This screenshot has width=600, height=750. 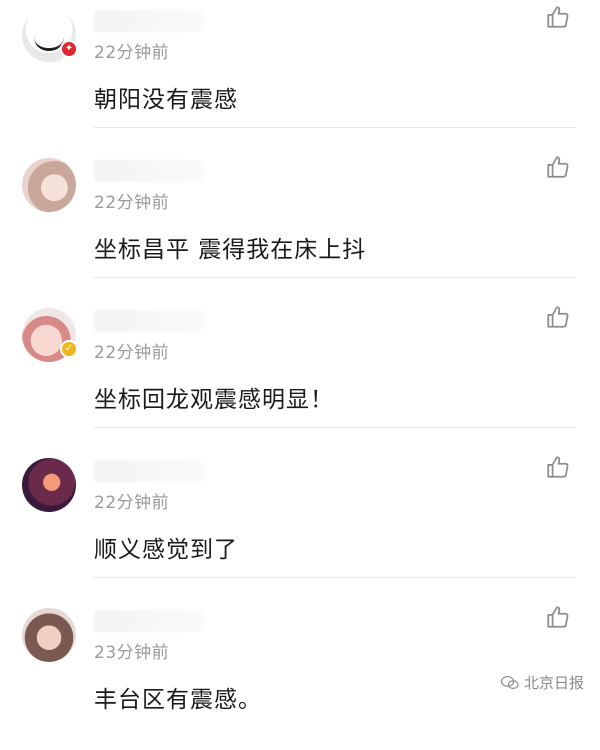 What do you see at coordinates (166, 550) in the screenshot?
I see `comment-text: 顺义感觉到了` at bounding box center [166, 550].